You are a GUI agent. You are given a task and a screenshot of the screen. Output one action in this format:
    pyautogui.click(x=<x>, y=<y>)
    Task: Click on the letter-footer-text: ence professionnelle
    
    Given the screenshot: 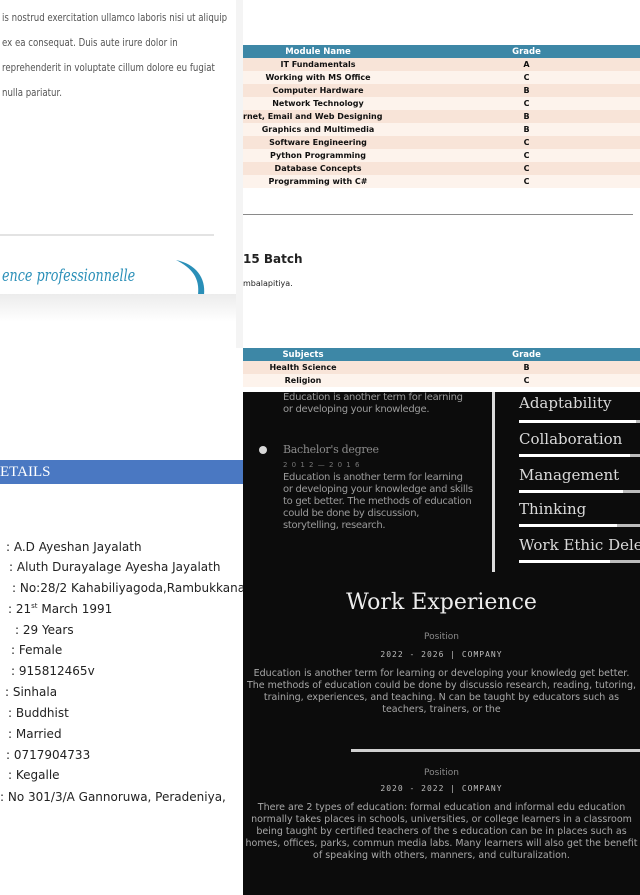 What is the action you would take?
    pyautogui.click(x=69, y=276)
    